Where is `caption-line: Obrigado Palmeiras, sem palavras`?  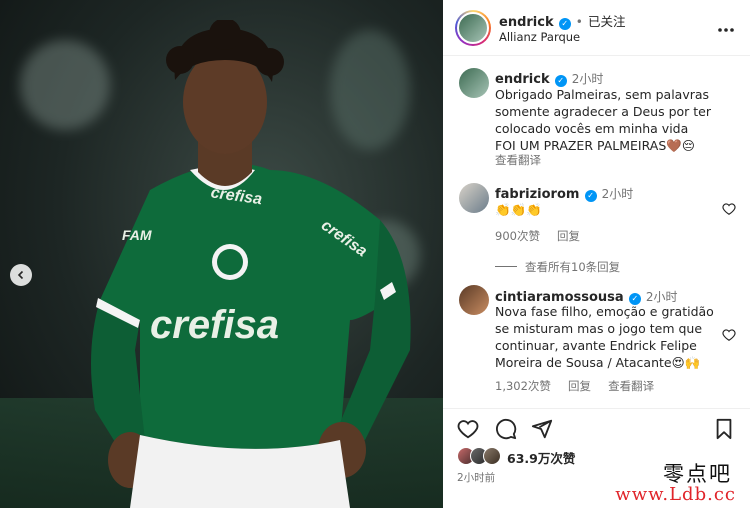
caption-line: Obrigado Palmeiras, sem palavras is located at coordinates (602, 94).